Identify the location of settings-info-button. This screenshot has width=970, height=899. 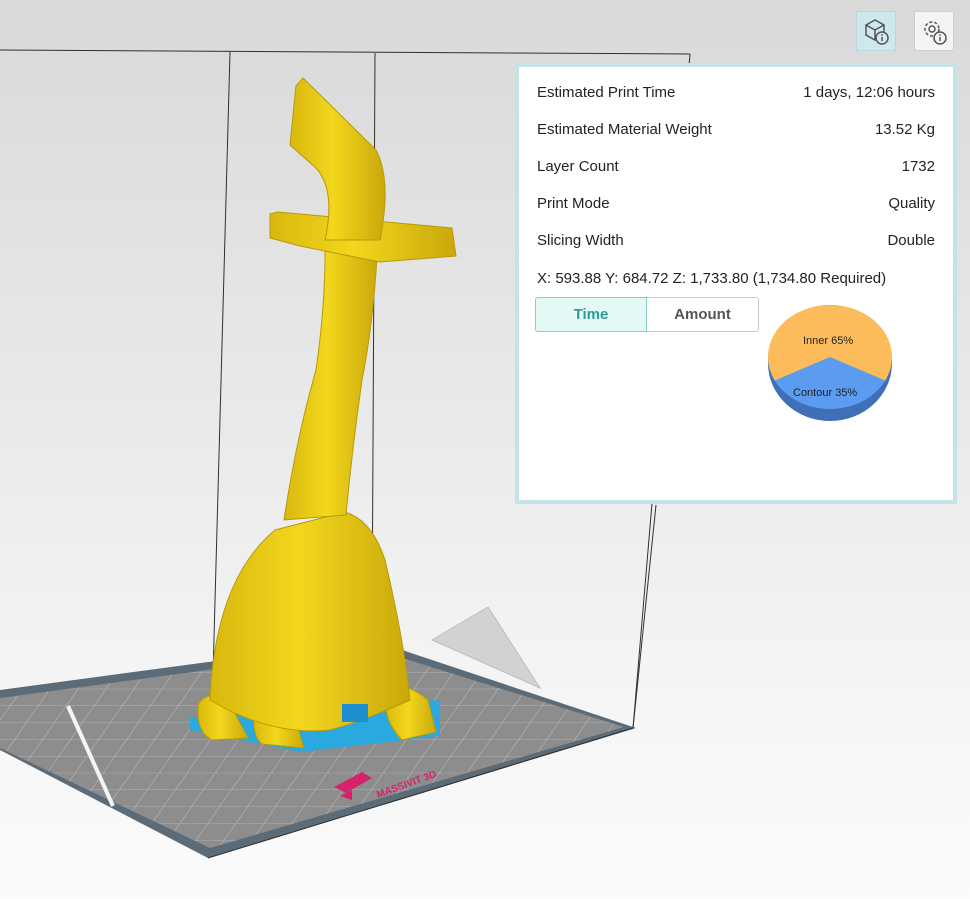
(934, 31).